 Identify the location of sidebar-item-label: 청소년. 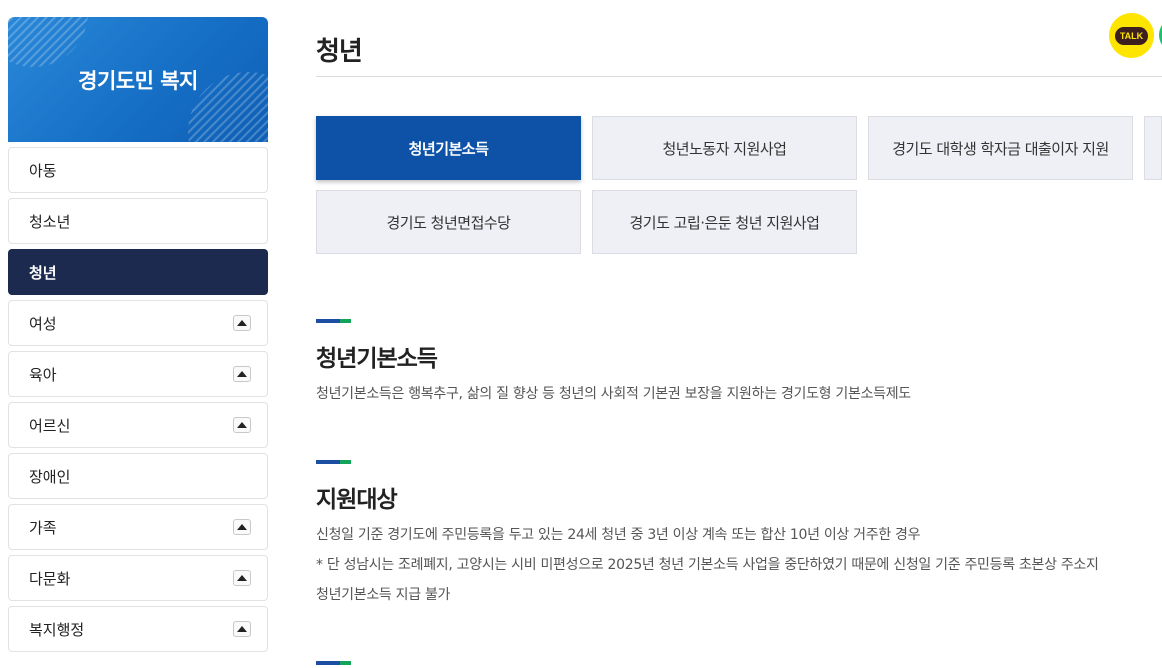
(50, 221).